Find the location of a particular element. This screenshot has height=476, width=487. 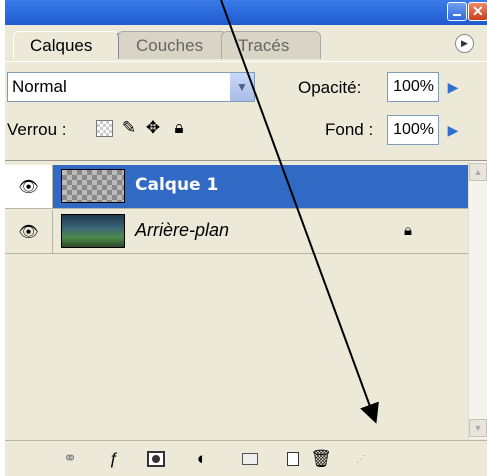

lock-pixels-brush-icon: ✎ is located at coordinates (129, 128).